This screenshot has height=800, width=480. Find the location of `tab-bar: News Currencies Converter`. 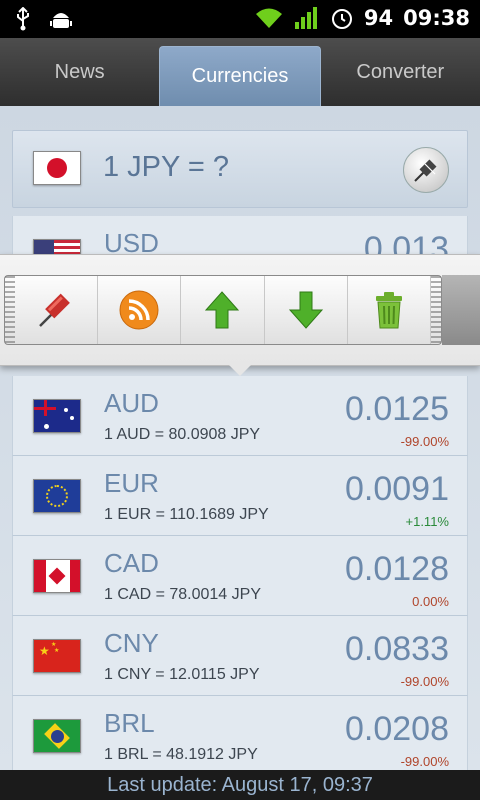

tab-bar: News Currencies Converter is located at coordinates (240, 72).